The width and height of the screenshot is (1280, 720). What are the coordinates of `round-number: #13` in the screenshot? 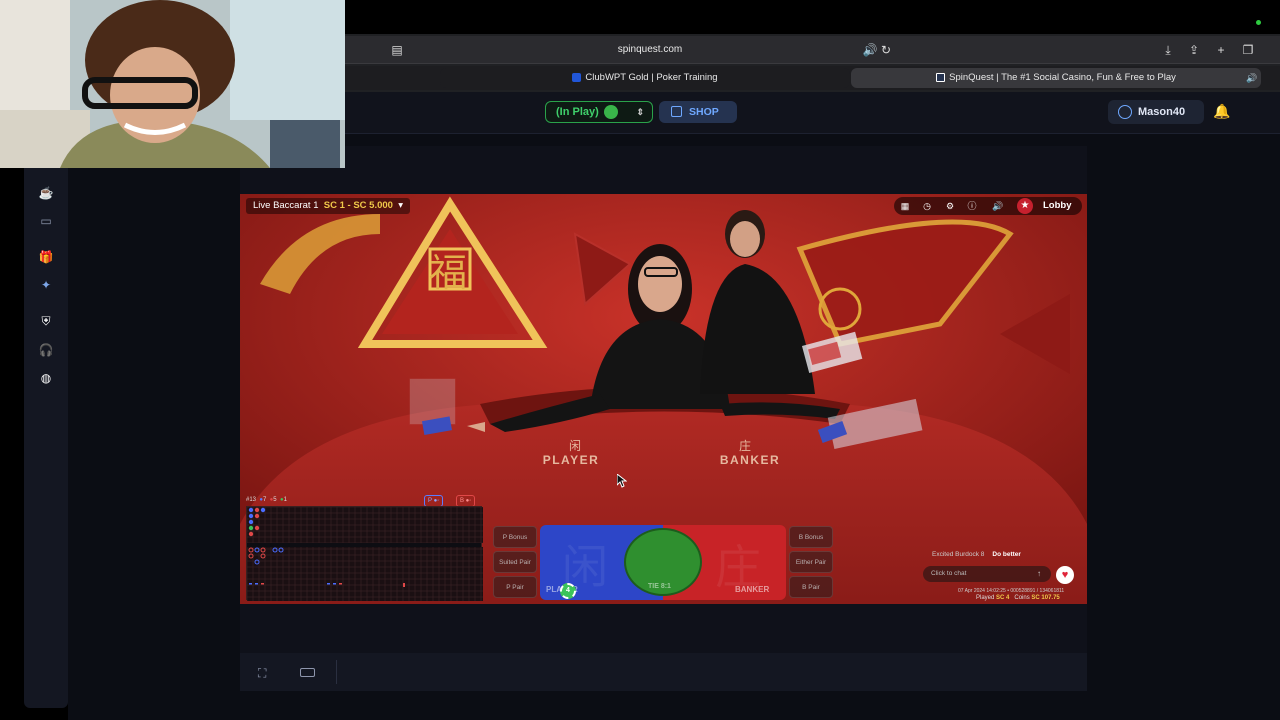 It's located at (251, 500).